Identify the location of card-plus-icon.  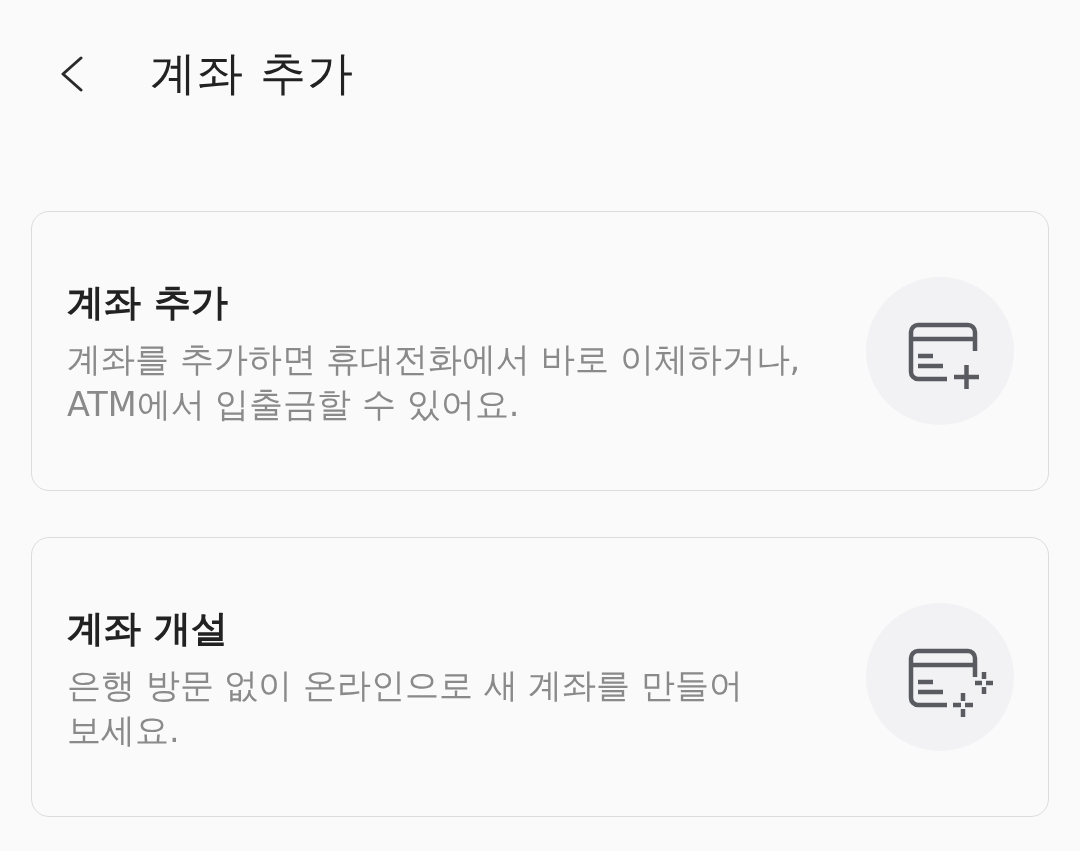
(940, 351).